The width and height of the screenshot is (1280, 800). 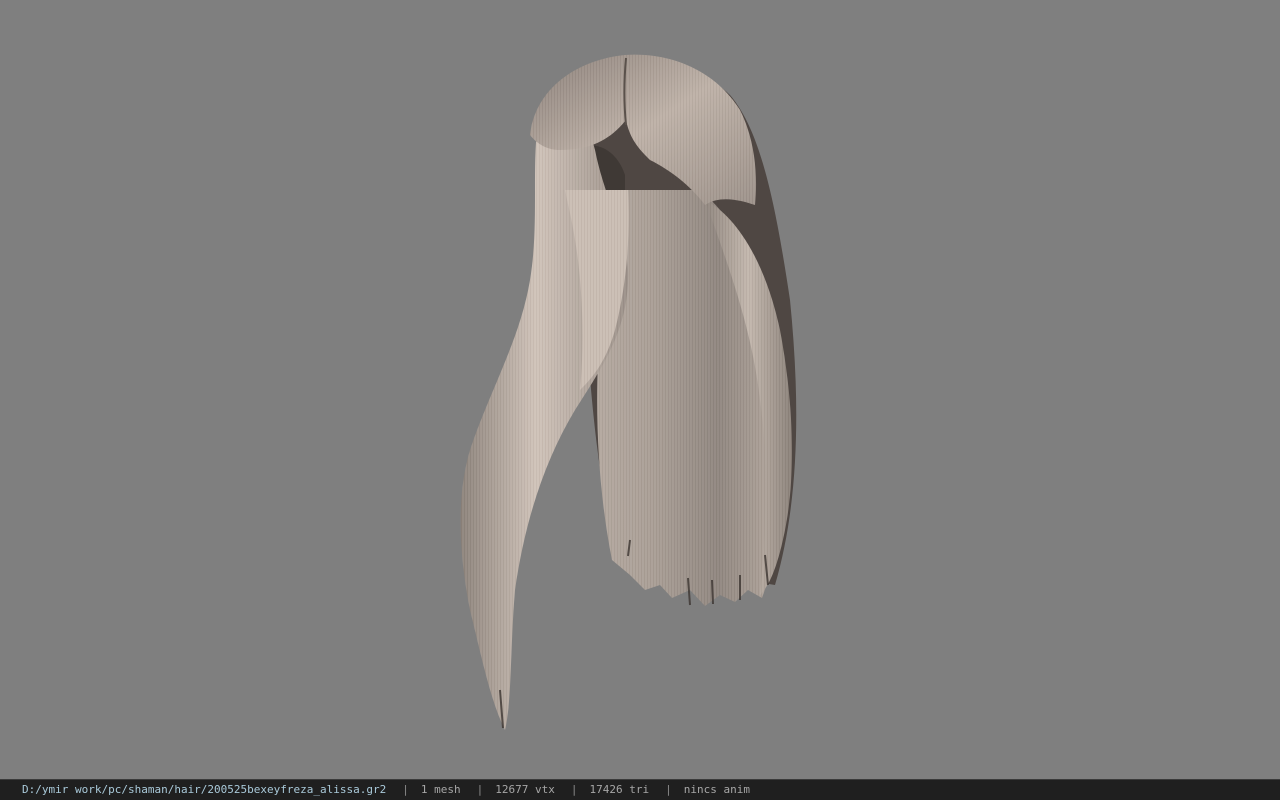 What do you see at coordinates (440, 789) in the screenshot?
I see `mesh-count: 1 mesh` at bounding box center [440, 789].